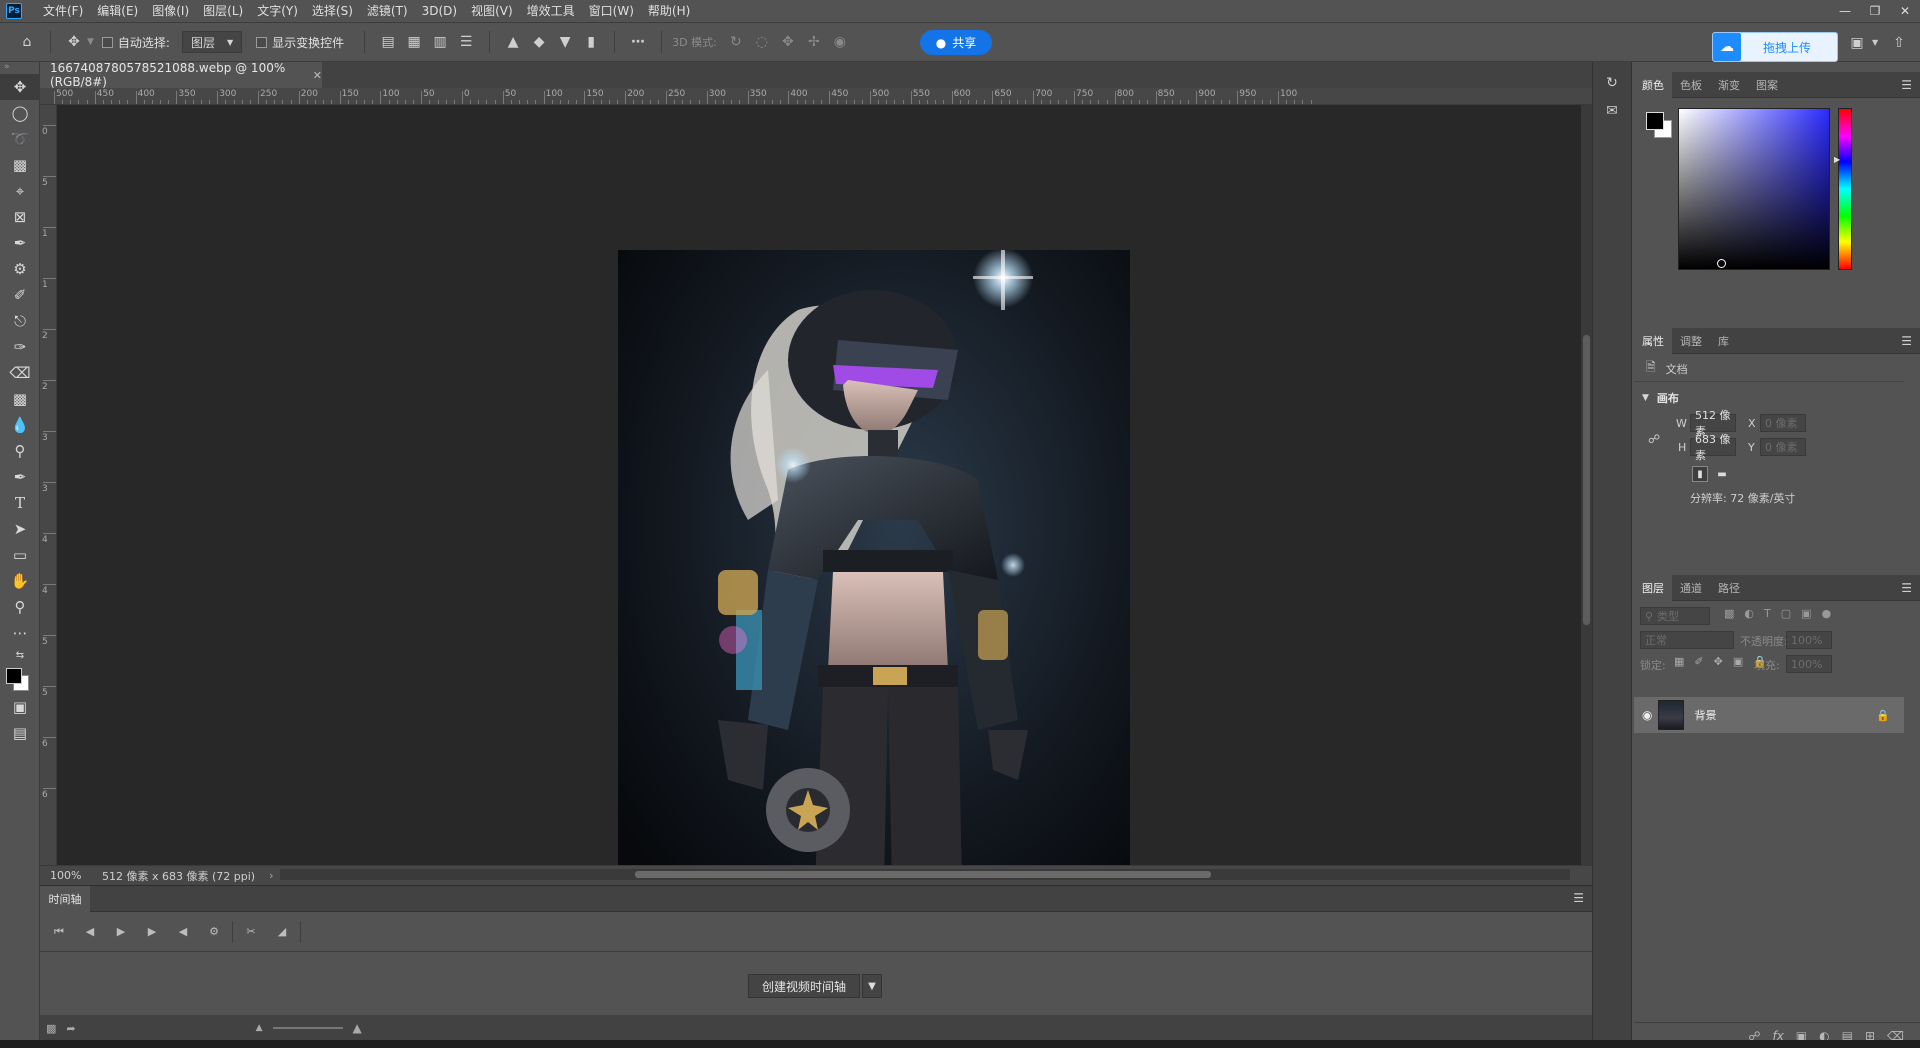 The width and height of the screenshot is (1920, 1048). Describe the element at coordinates (277, 11) in the screenshot. I see `menu-type: 文字(Y)` at that location.